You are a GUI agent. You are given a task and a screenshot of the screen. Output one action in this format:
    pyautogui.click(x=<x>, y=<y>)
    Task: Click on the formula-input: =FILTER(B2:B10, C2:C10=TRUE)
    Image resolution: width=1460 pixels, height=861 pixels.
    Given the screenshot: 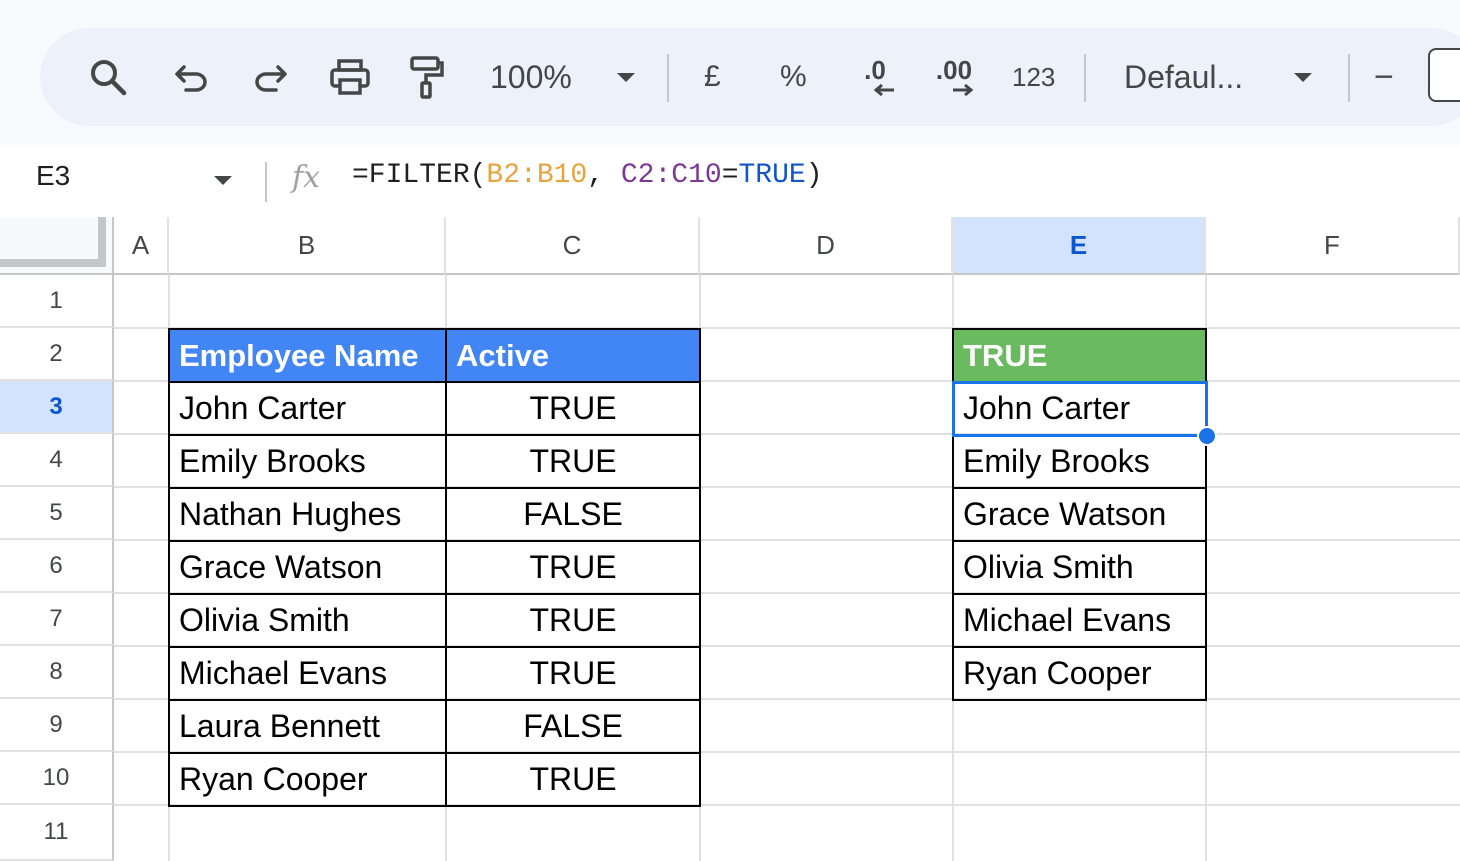 What is the action you would take?
    pyautogui.click(x=587, y=175)
    